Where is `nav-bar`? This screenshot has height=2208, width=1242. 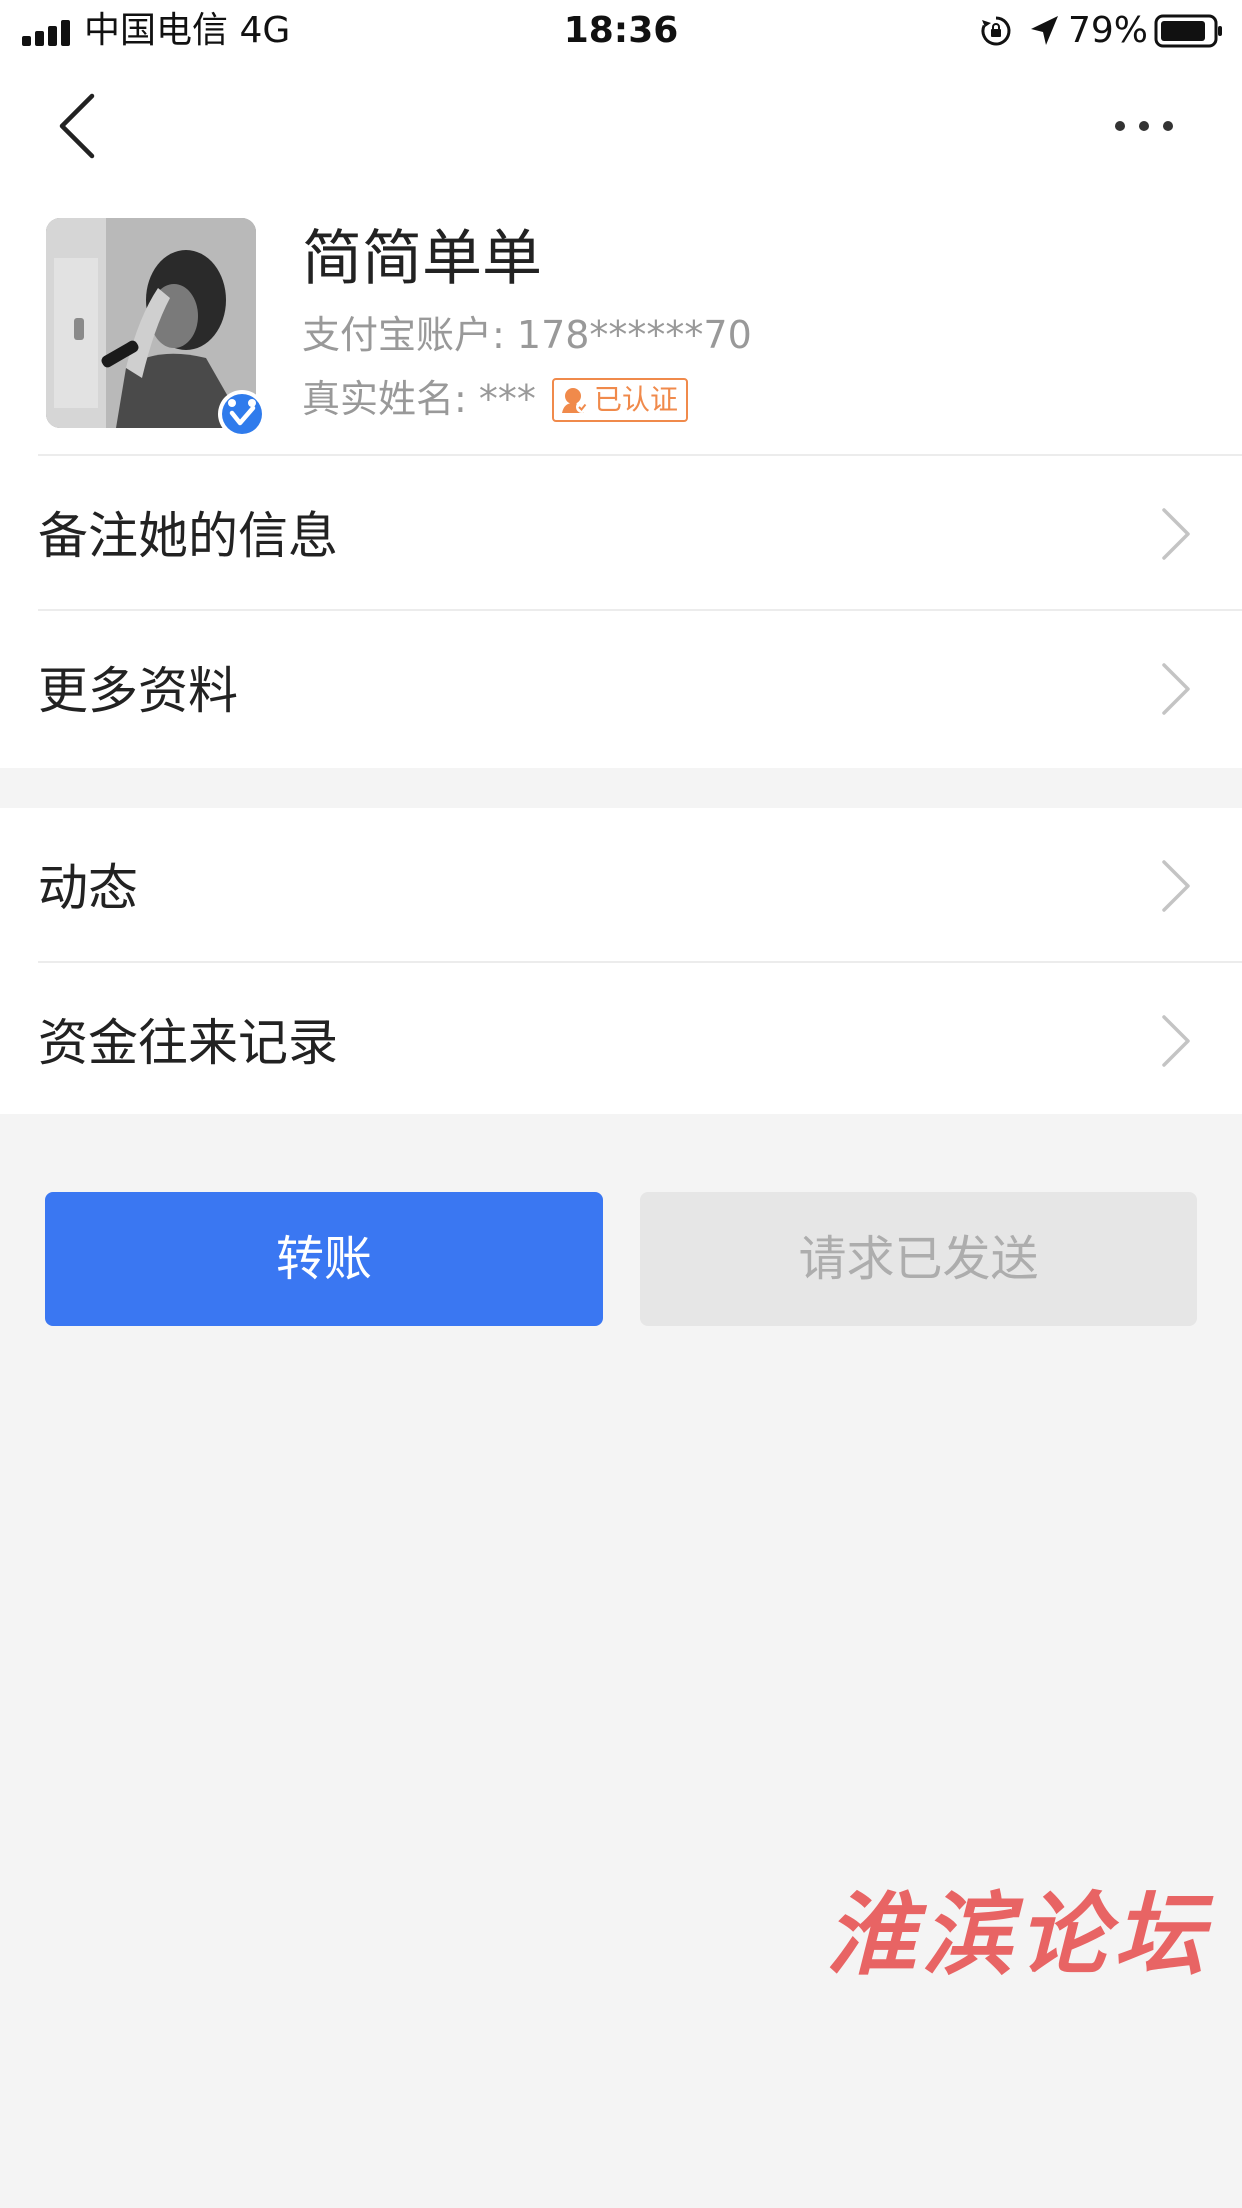
nav-bar is located at coordinates (621, 127).